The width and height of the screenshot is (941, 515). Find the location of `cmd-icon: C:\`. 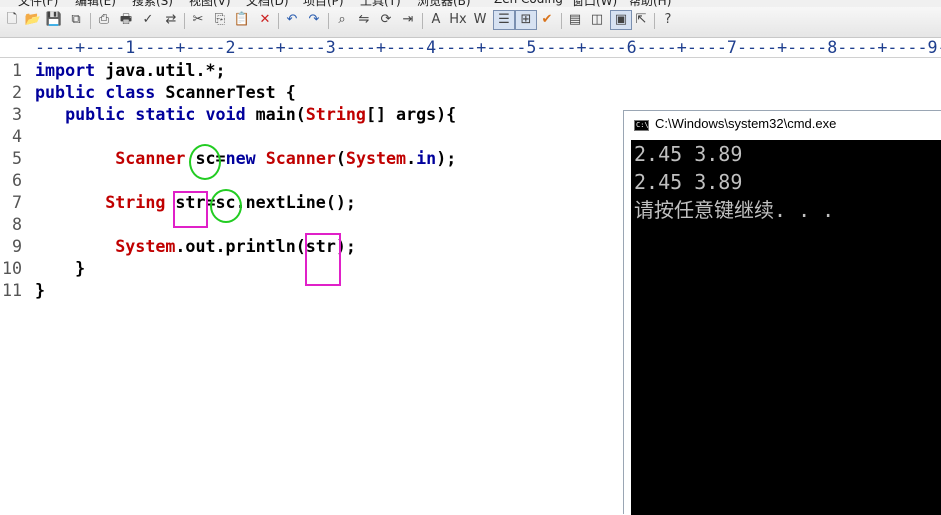

cmd-icon: C:\ is located at coordinates (641, 125).